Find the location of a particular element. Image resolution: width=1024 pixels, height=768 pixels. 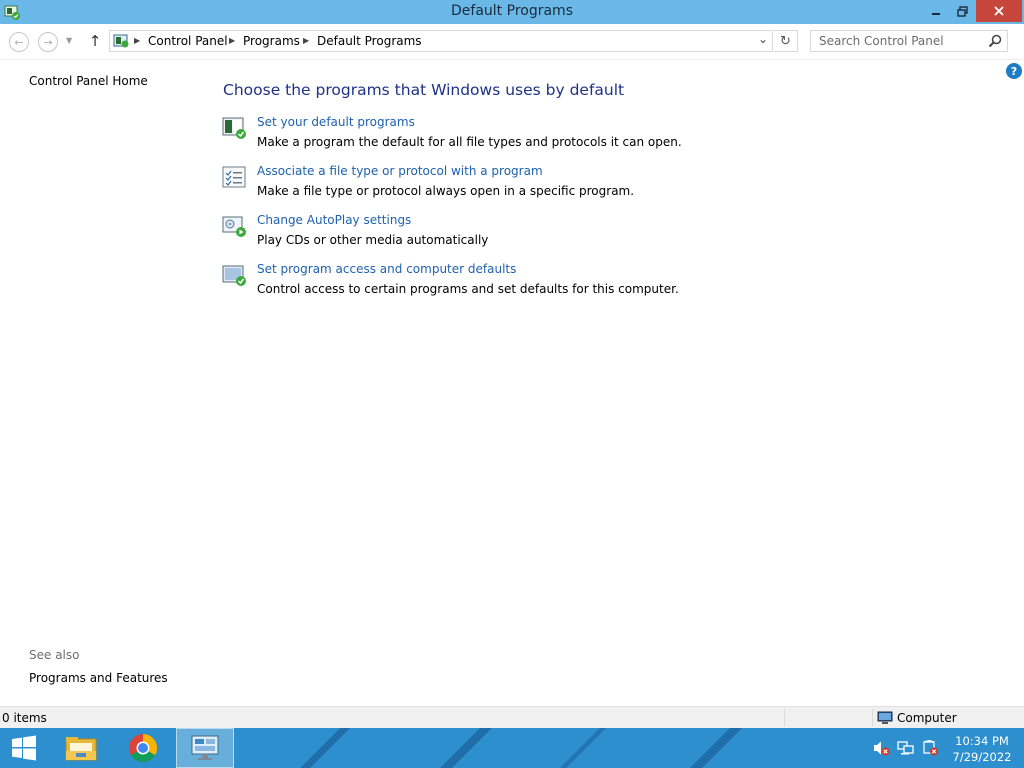

restore-button is located at coordinates (962, 11).